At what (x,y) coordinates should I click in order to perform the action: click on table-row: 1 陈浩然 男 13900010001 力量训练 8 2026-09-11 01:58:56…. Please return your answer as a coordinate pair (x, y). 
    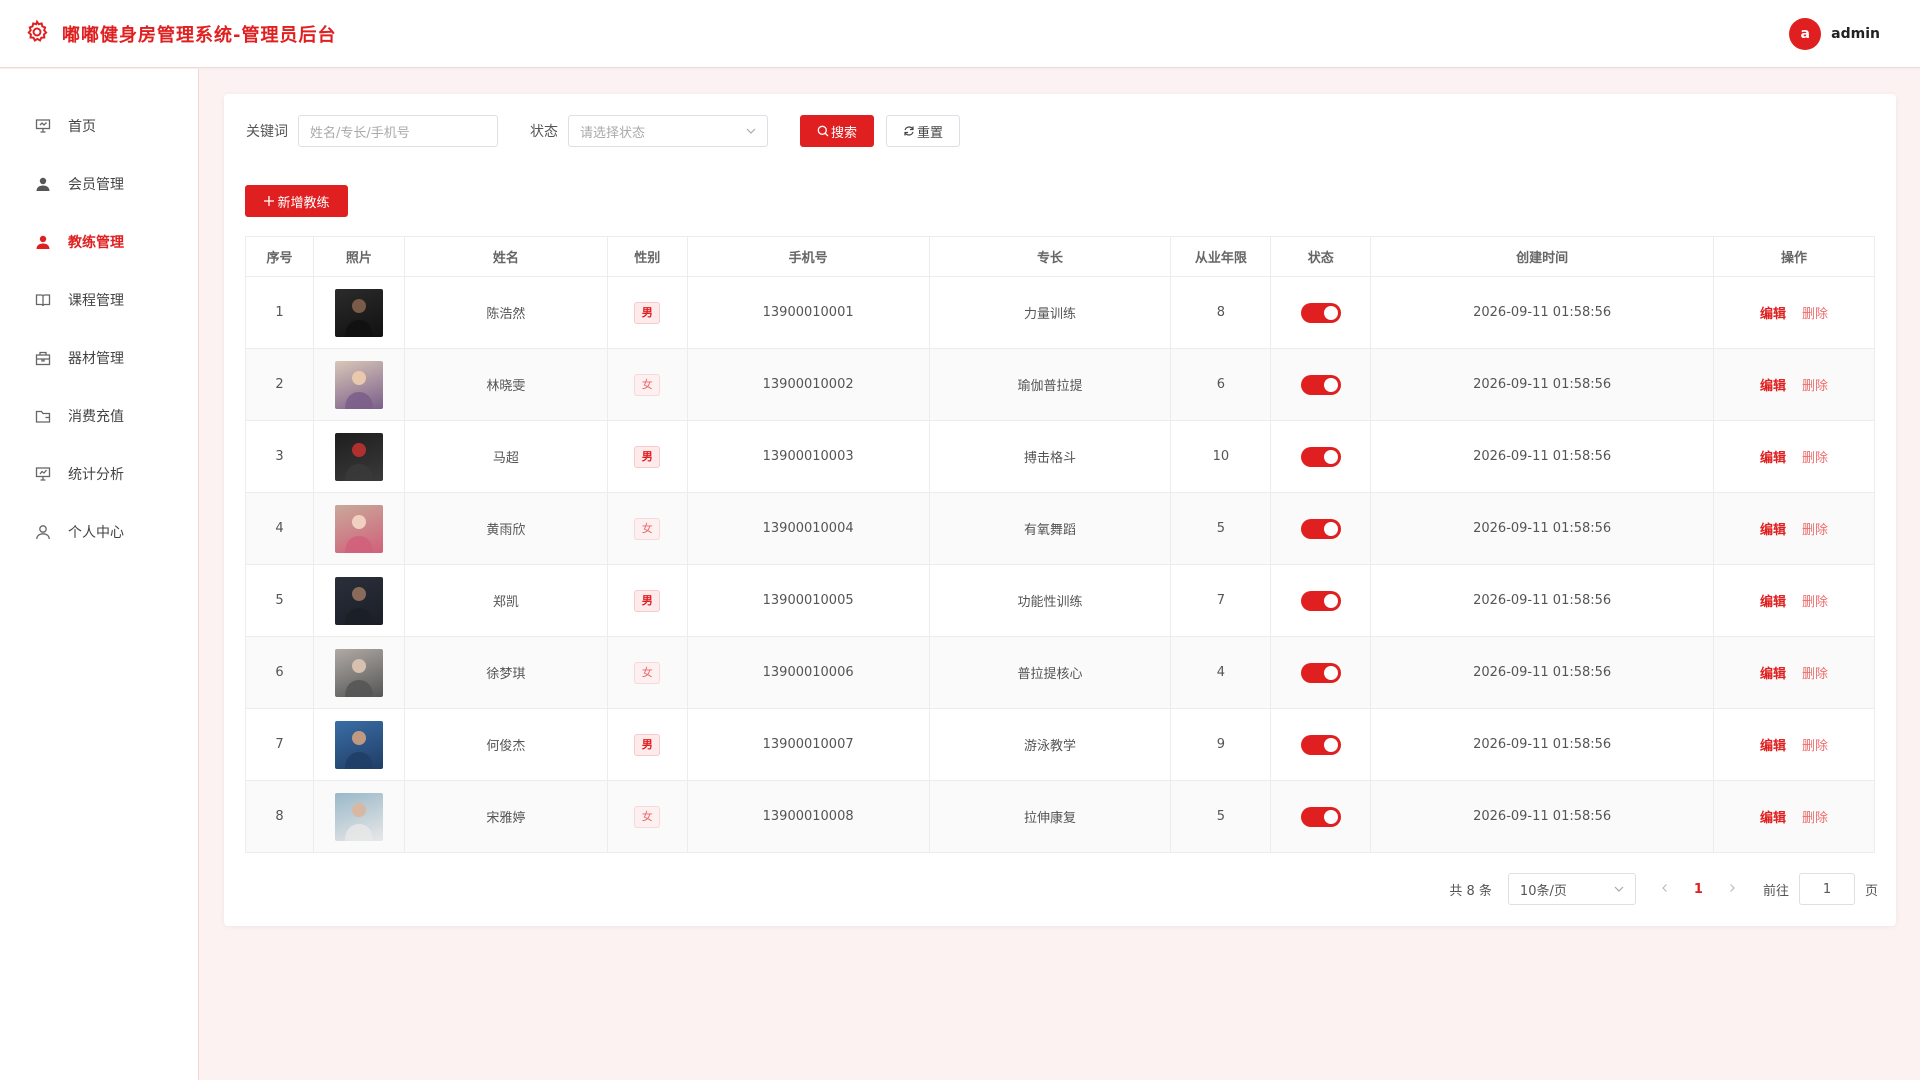
    Looking at the image, I should click on (1060, 312).